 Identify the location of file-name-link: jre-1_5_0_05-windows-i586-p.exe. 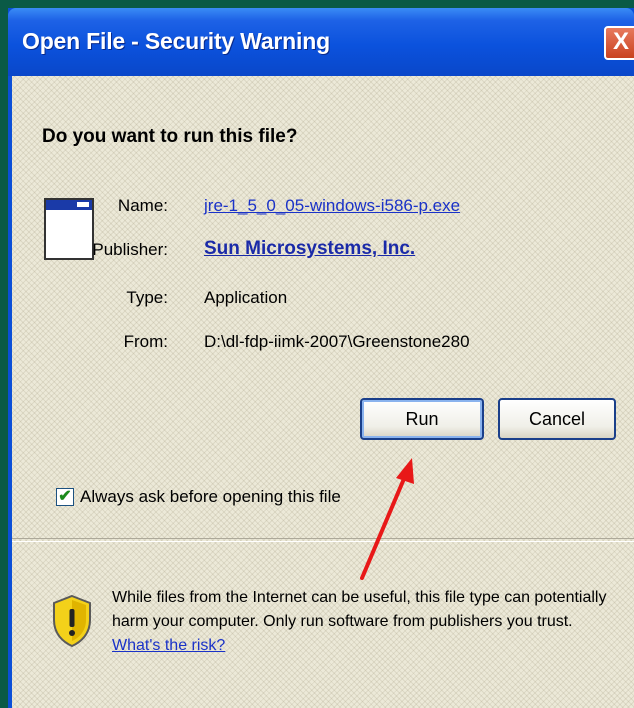
(332, 206).